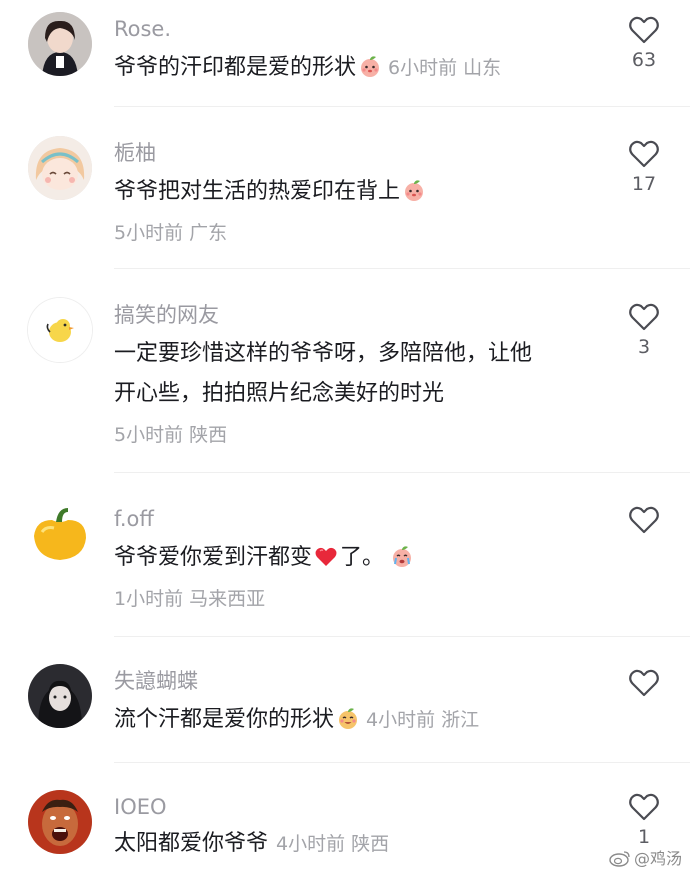 Image resolution: width=690 pixels, height=875 pixels. Describe the element at coordinates (227, 599) in the screenshot. I see `comment-location: 马来西亚` at that location.